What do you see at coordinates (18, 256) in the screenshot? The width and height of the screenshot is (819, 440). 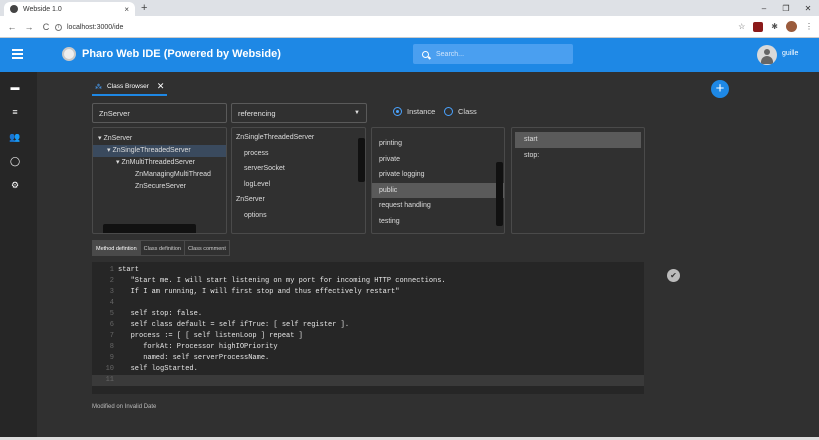 I see `sidebar: ▬ ≡ 👥 ◯ ⚙` at bounding box center [18, 256].